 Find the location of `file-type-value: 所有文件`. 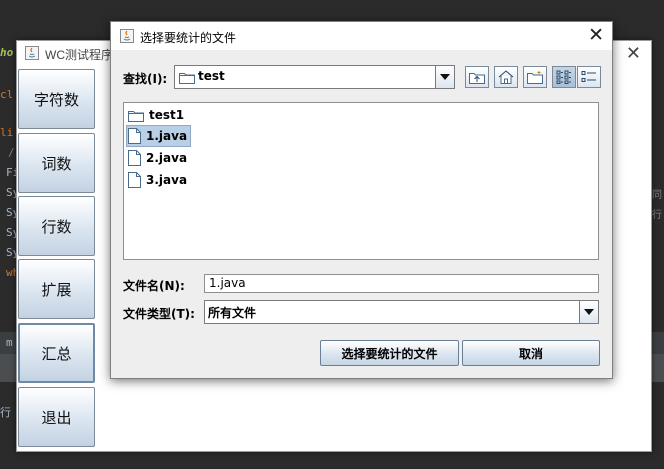

file-type-value: 所有文件 is located at coordinates (232, 313).